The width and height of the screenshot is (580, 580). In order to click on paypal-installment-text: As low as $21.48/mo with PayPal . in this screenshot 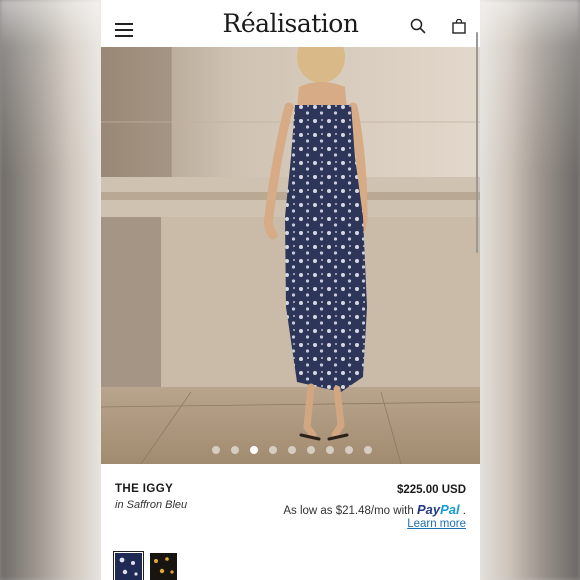, I will do `click(374, 509)`.